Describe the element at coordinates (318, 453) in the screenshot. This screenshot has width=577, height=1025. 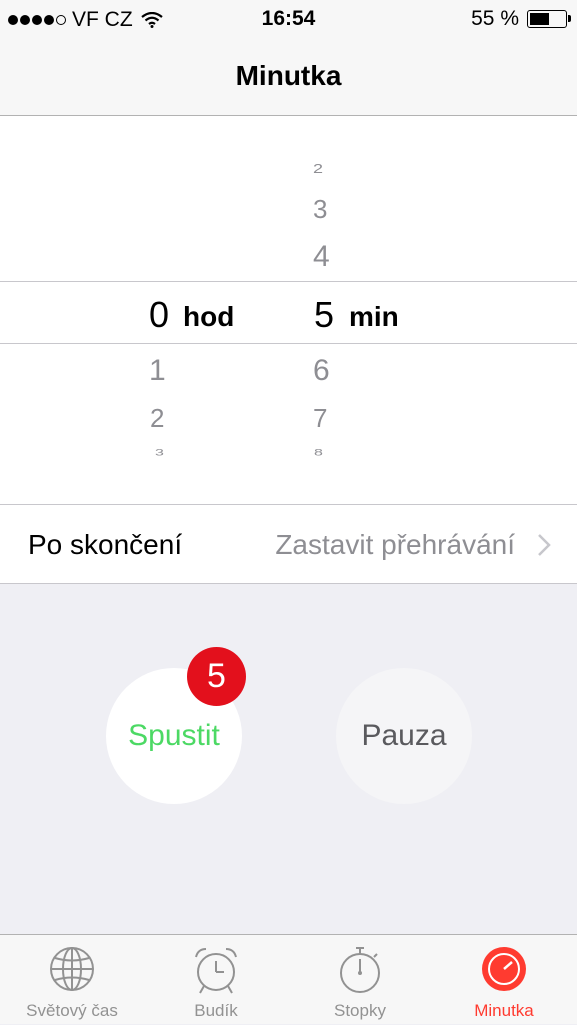
I see `minutes-option: 8` at that location.